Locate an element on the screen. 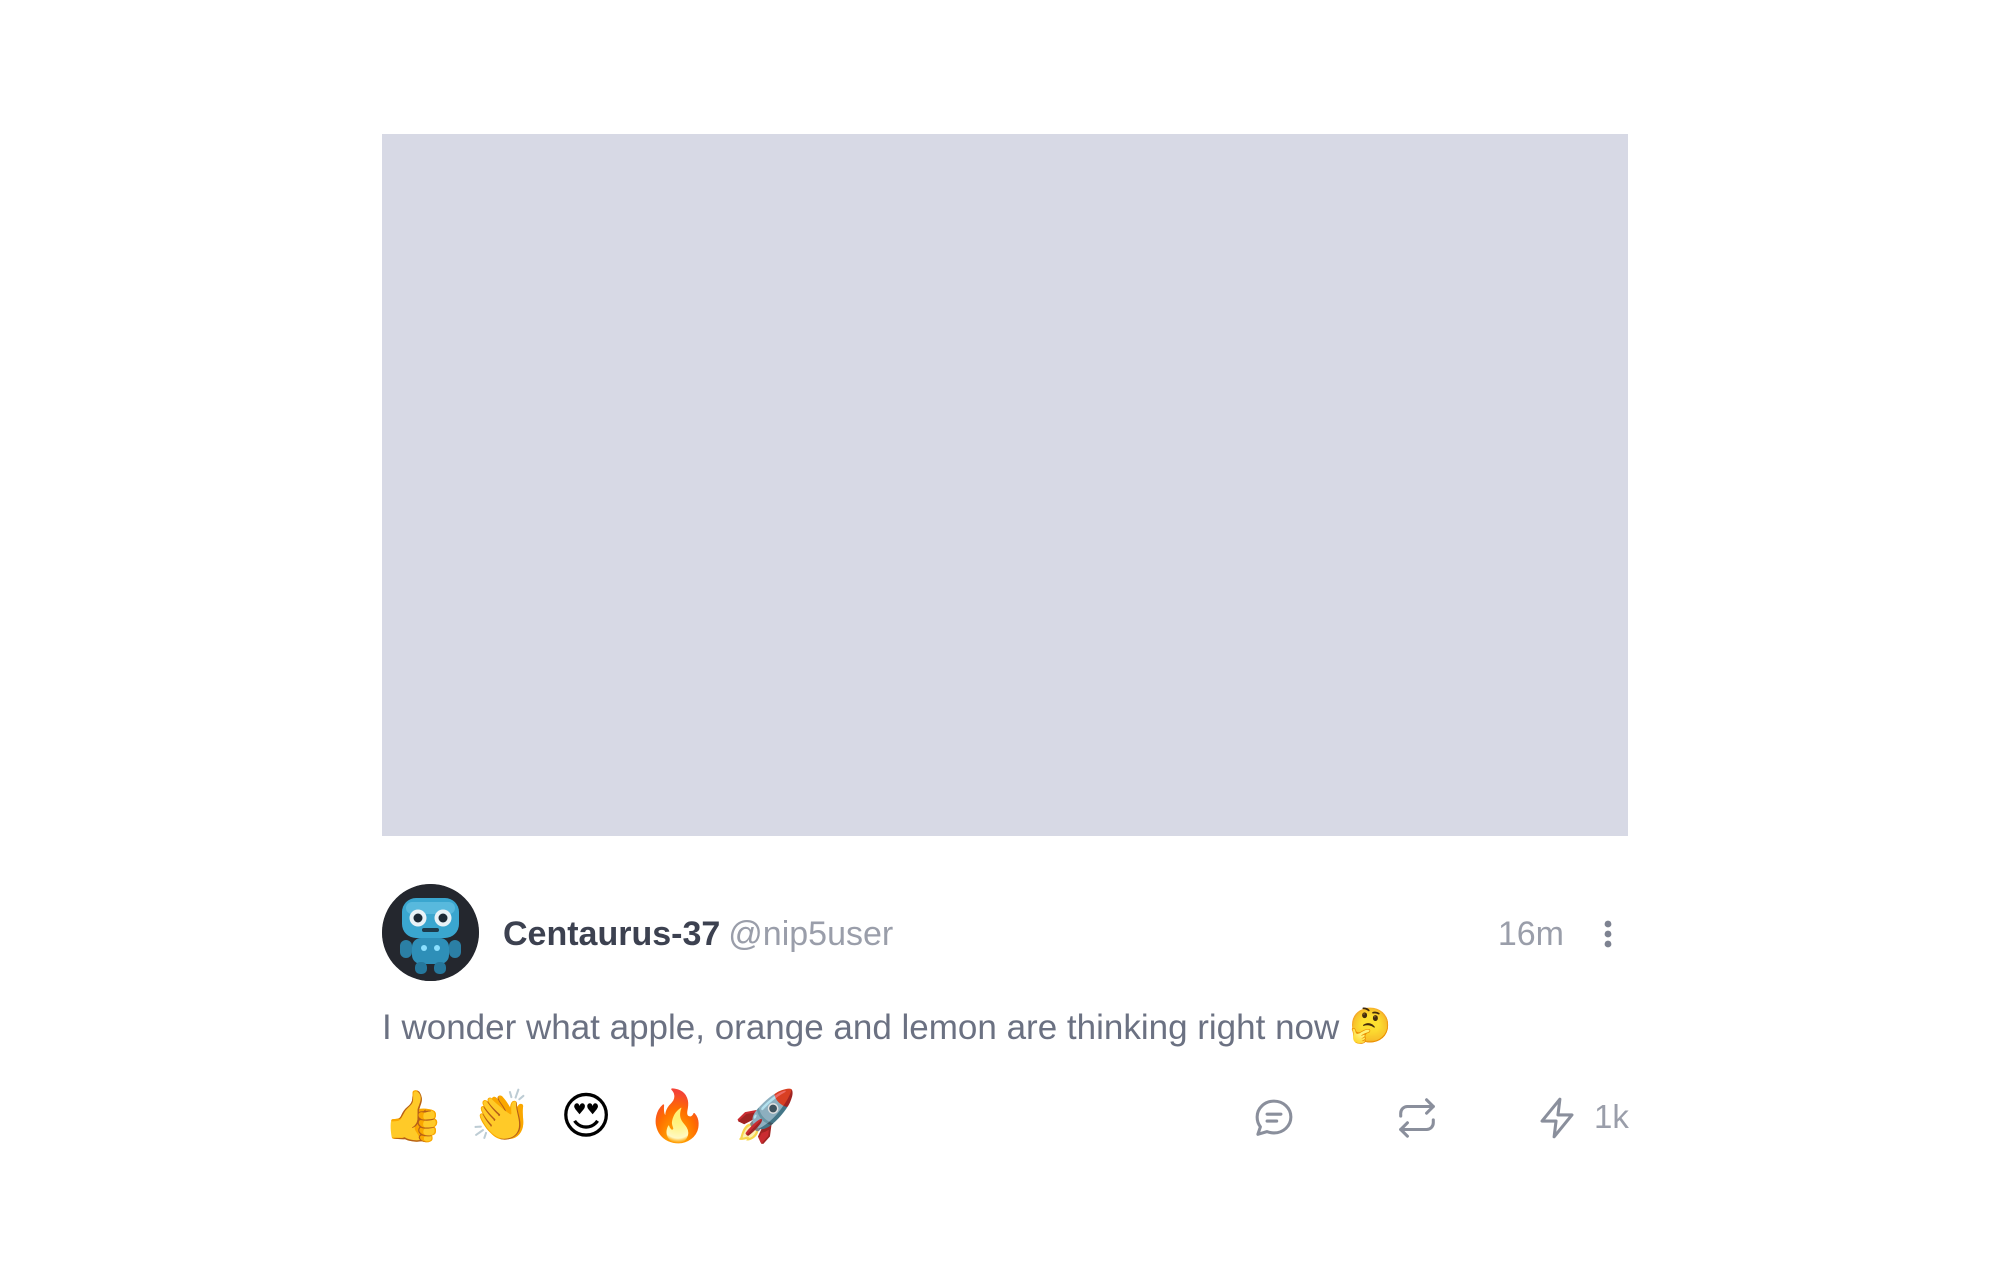 The image size is (2000, 1274). author-display-name: Centaurus-37 is located at coordinates (611, 934).